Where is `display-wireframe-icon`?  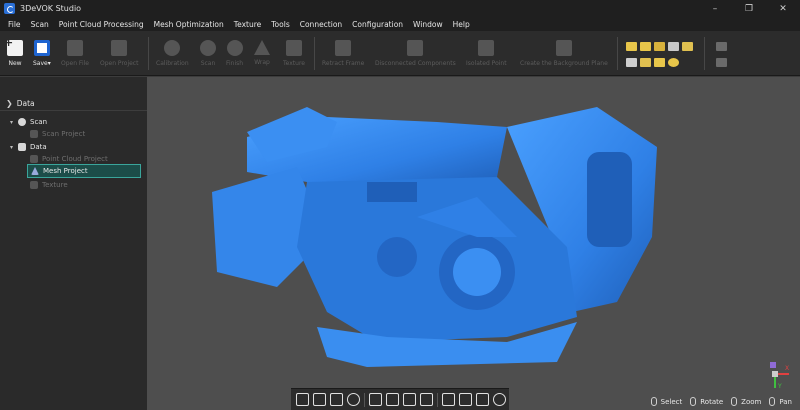
display-wireframe-icon is located at coordinates (645, 46).